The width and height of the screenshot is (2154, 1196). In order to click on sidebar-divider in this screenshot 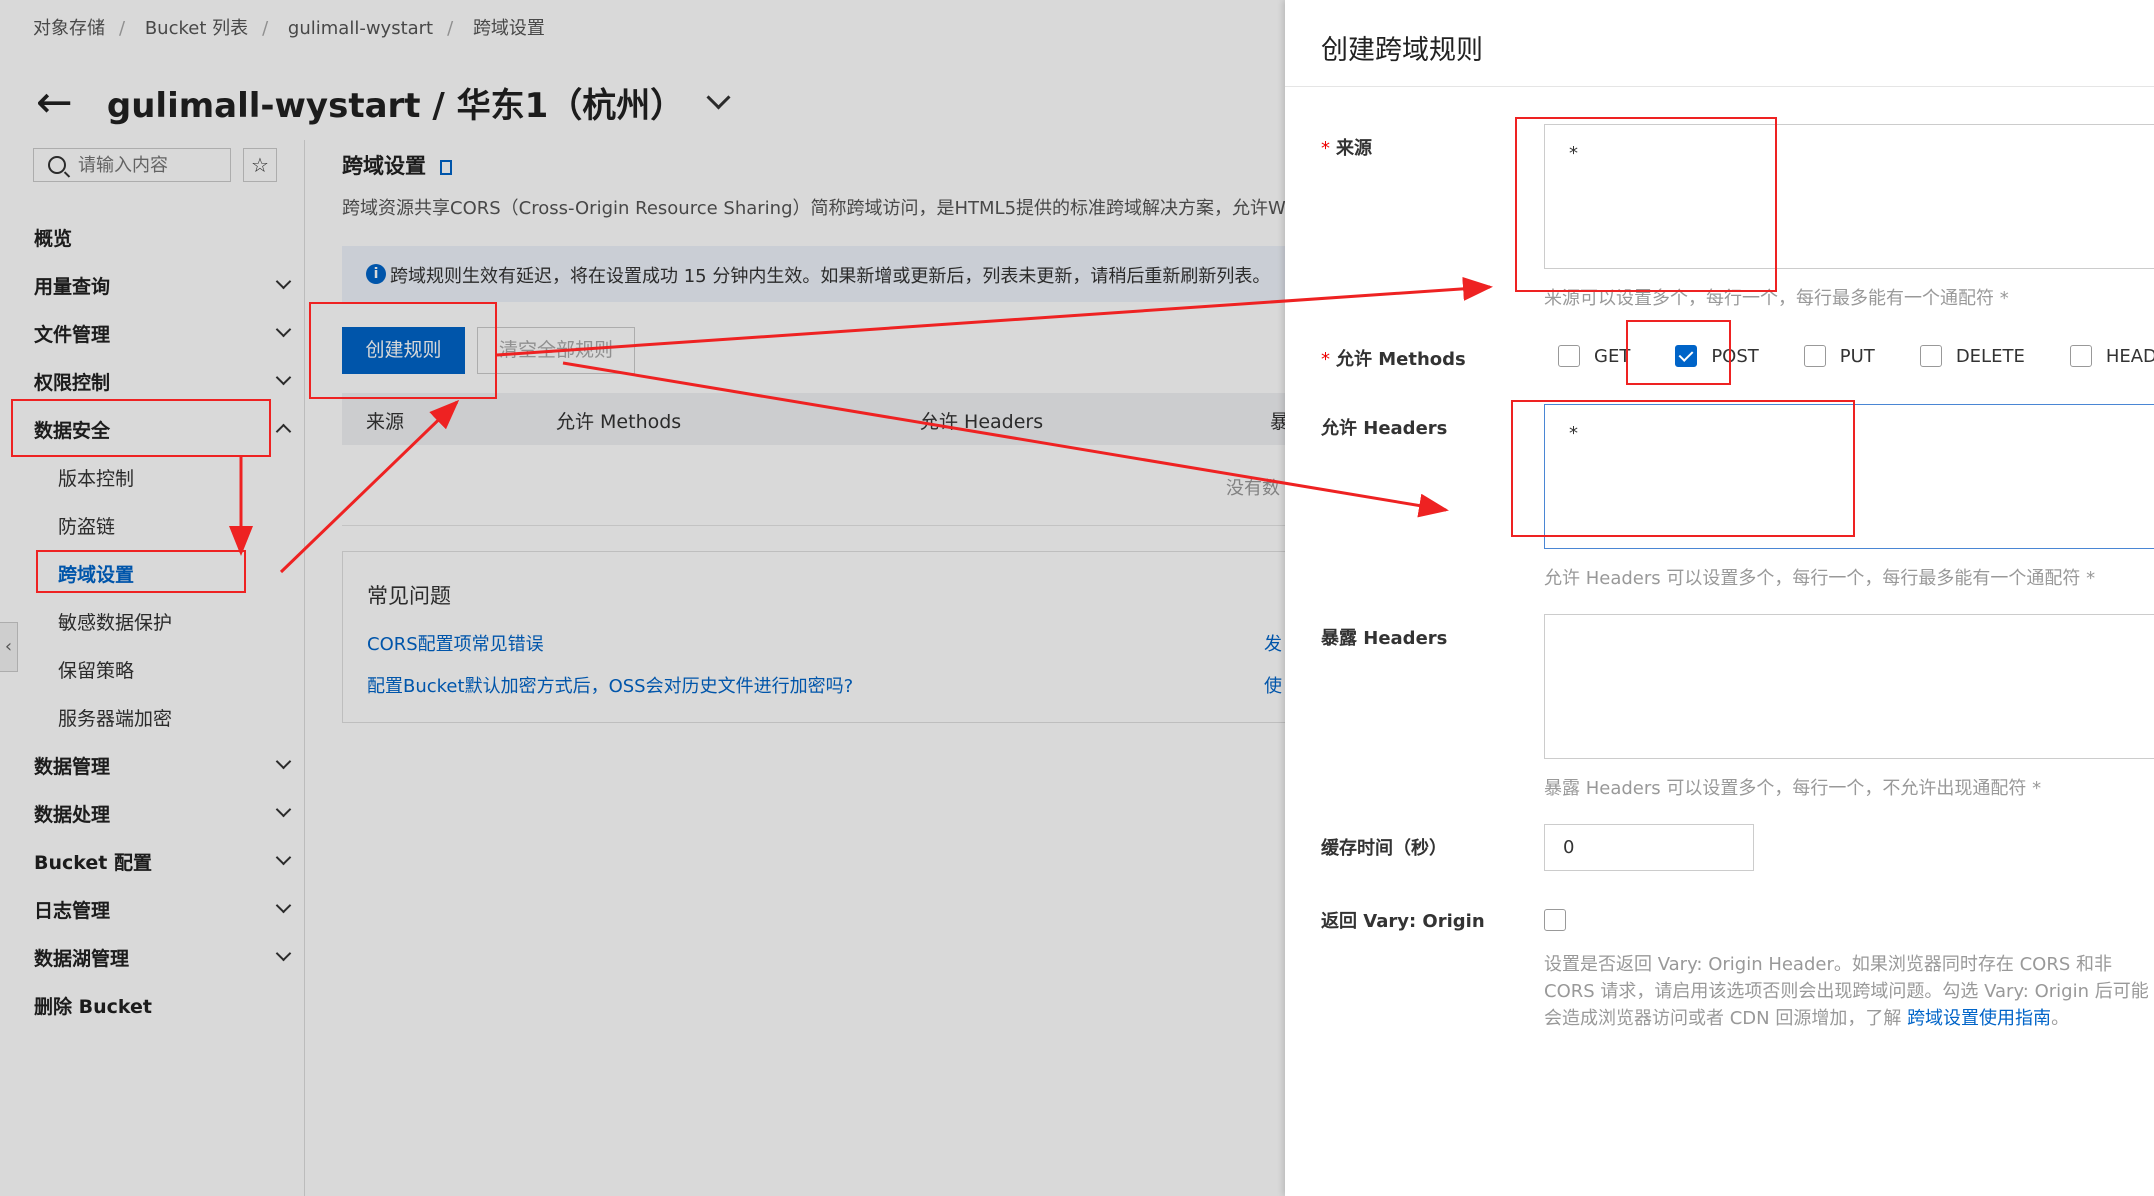, I will do `click(304, 668)`.